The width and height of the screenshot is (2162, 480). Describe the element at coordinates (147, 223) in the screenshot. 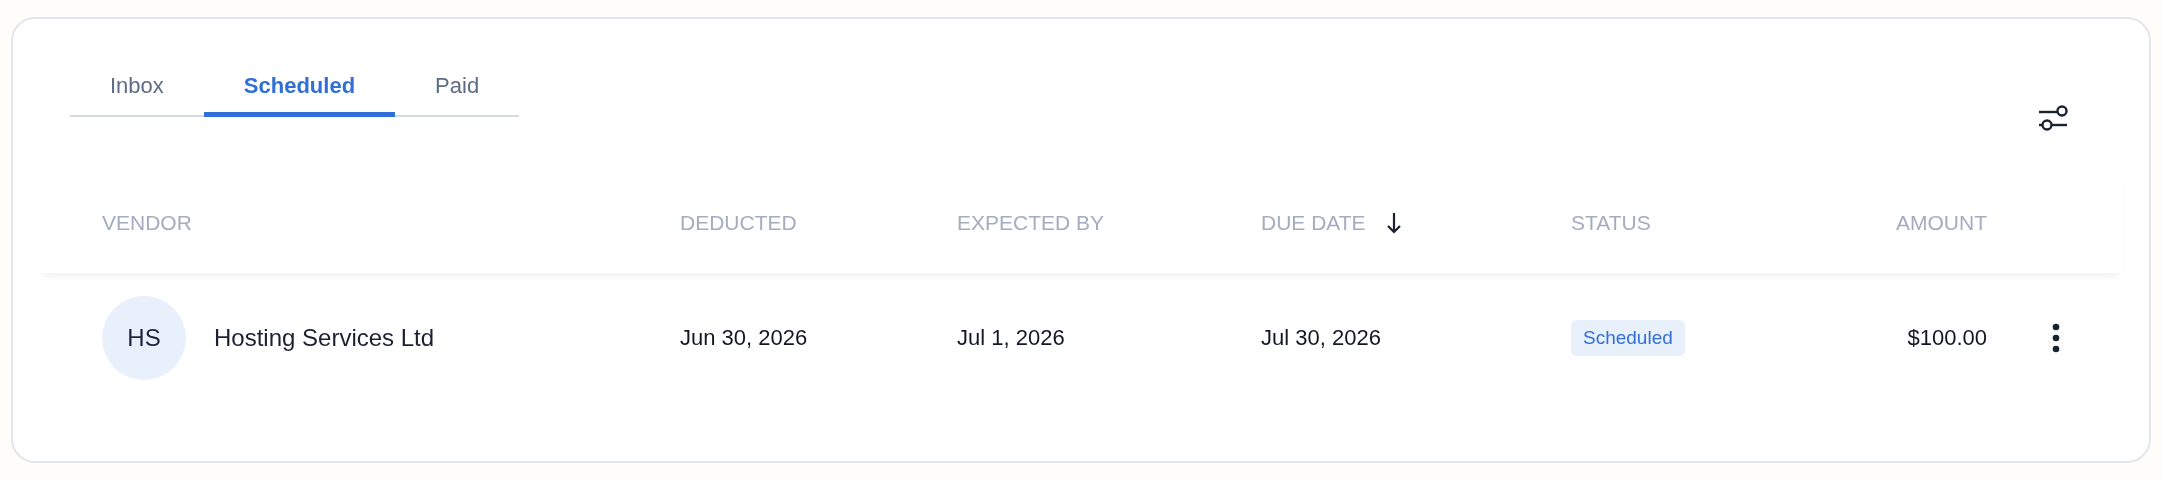

I see `column-header: VENDOR` at that location.